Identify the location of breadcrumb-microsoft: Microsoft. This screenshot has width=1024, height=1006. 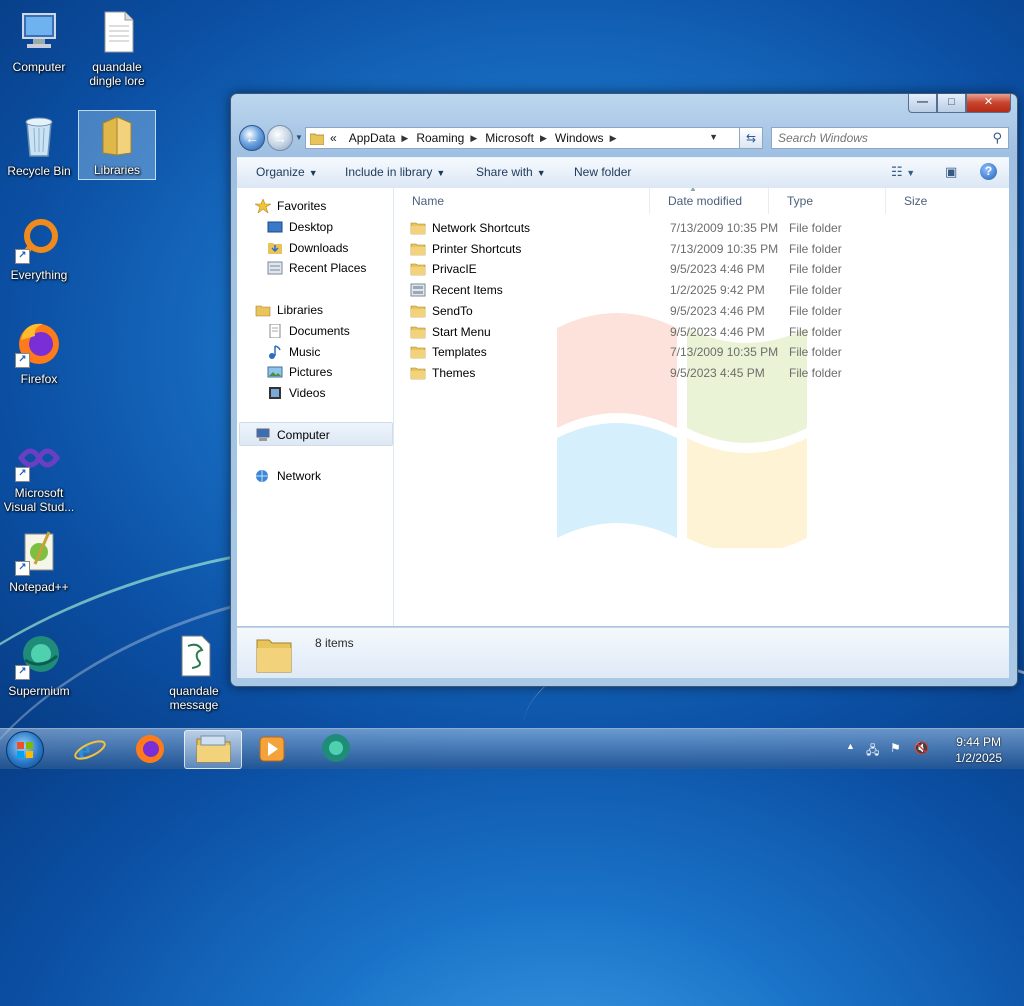
(509, 138).